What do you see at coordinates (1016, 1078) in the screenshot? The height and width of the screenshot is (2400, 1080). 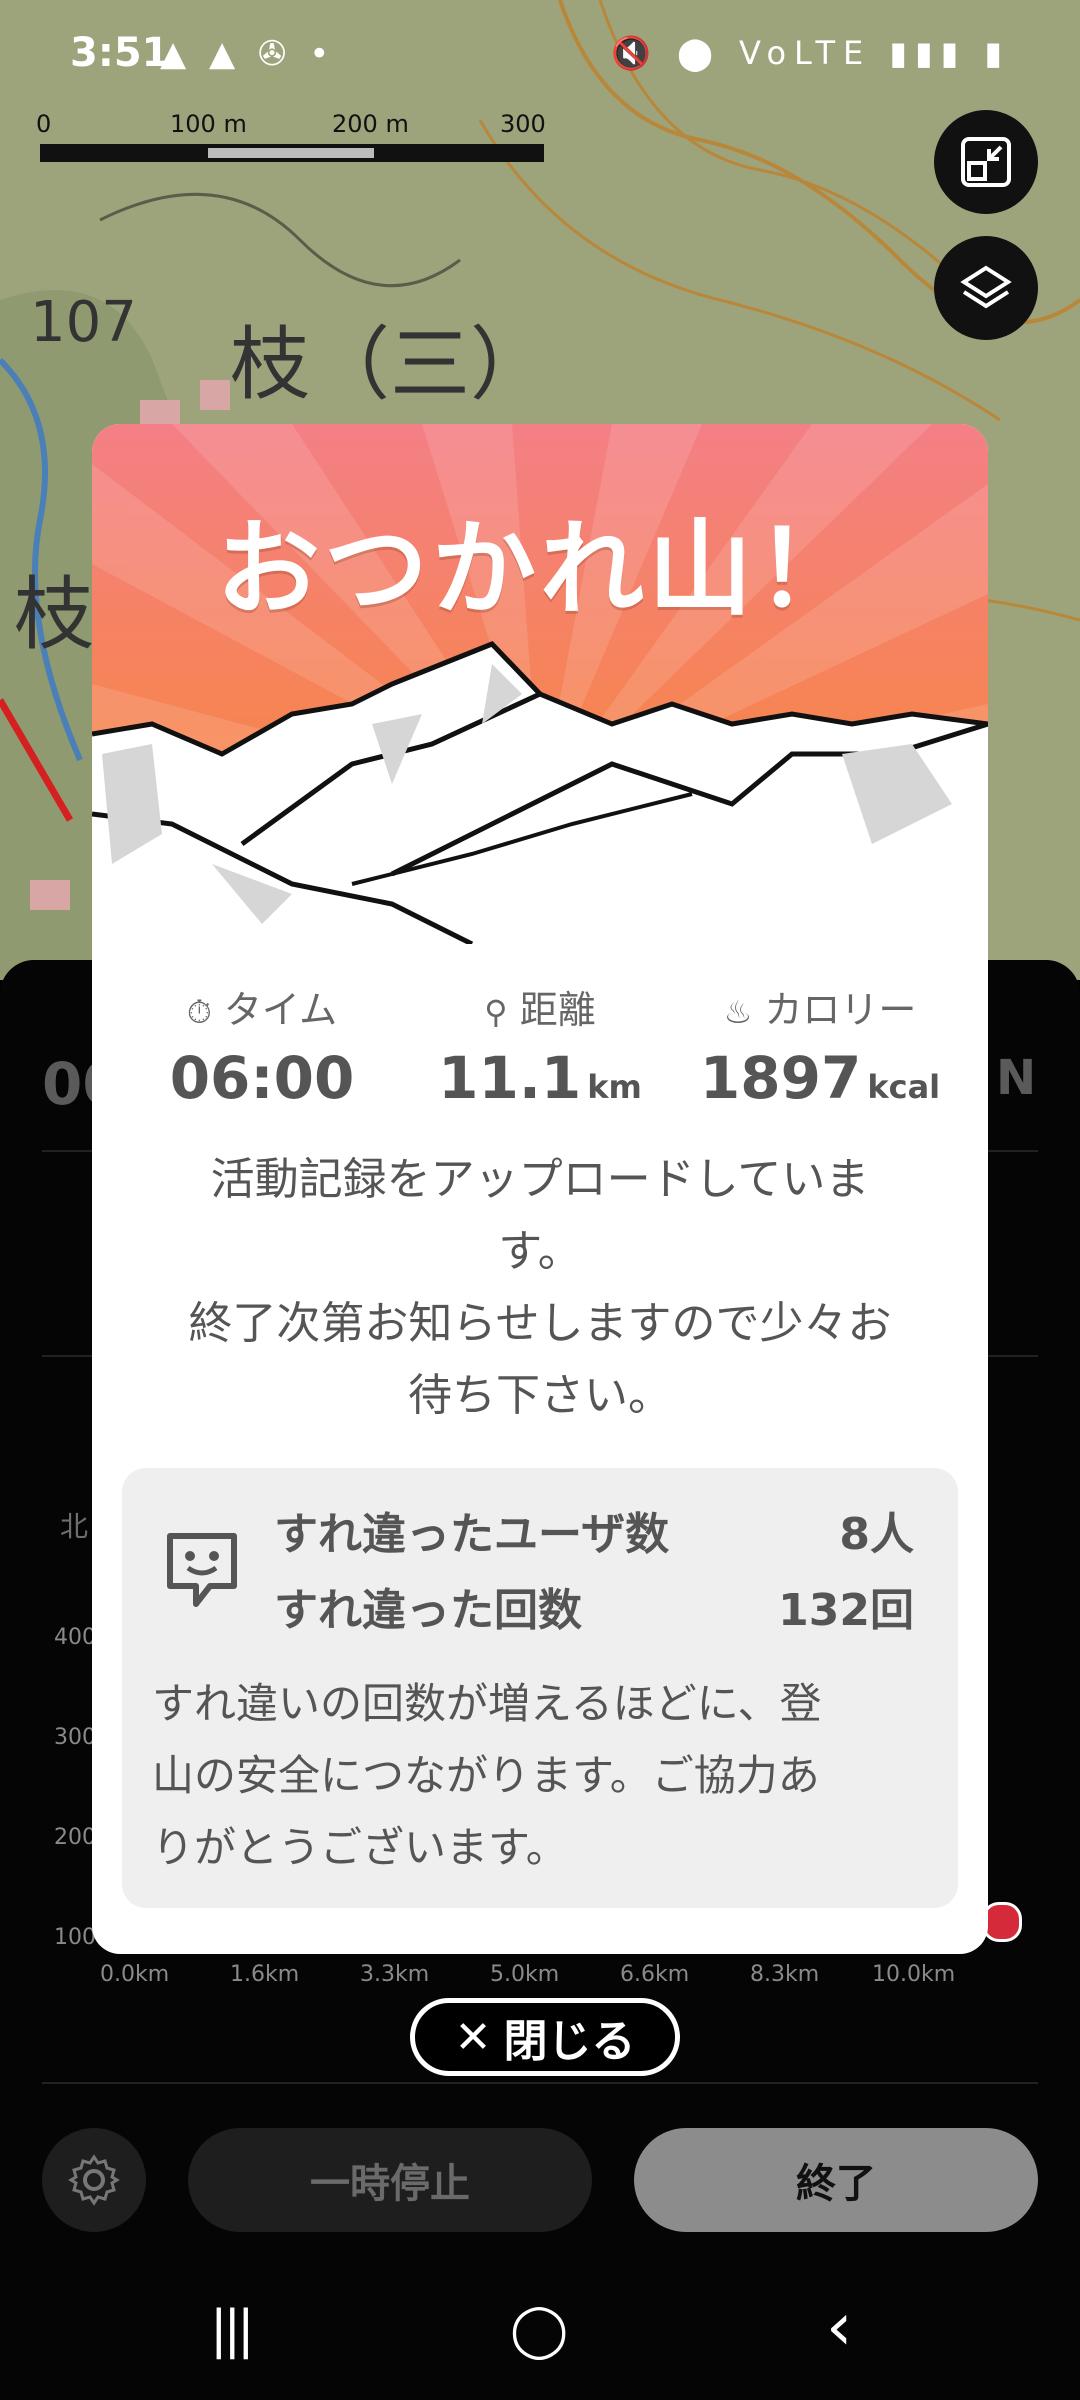 I see `compass-icon: N` at bounding box center [1016, 1078].